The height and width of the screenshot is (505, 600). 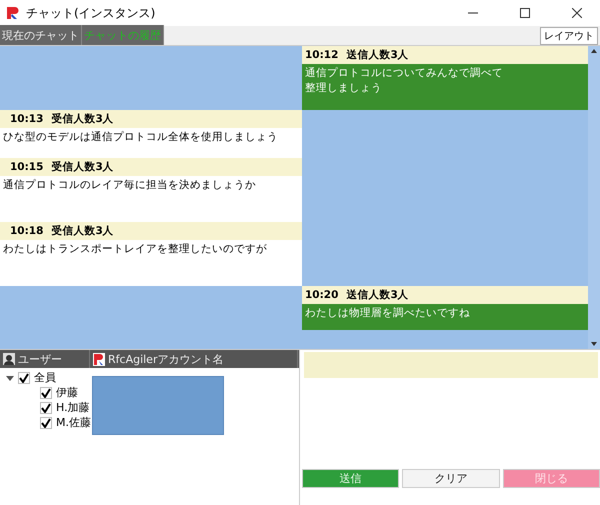 What do you see at coordinates (166, 359) in the screenshot?
I see `column-header: RfcAgilerアカウント名` at bounding box center [166, 359].